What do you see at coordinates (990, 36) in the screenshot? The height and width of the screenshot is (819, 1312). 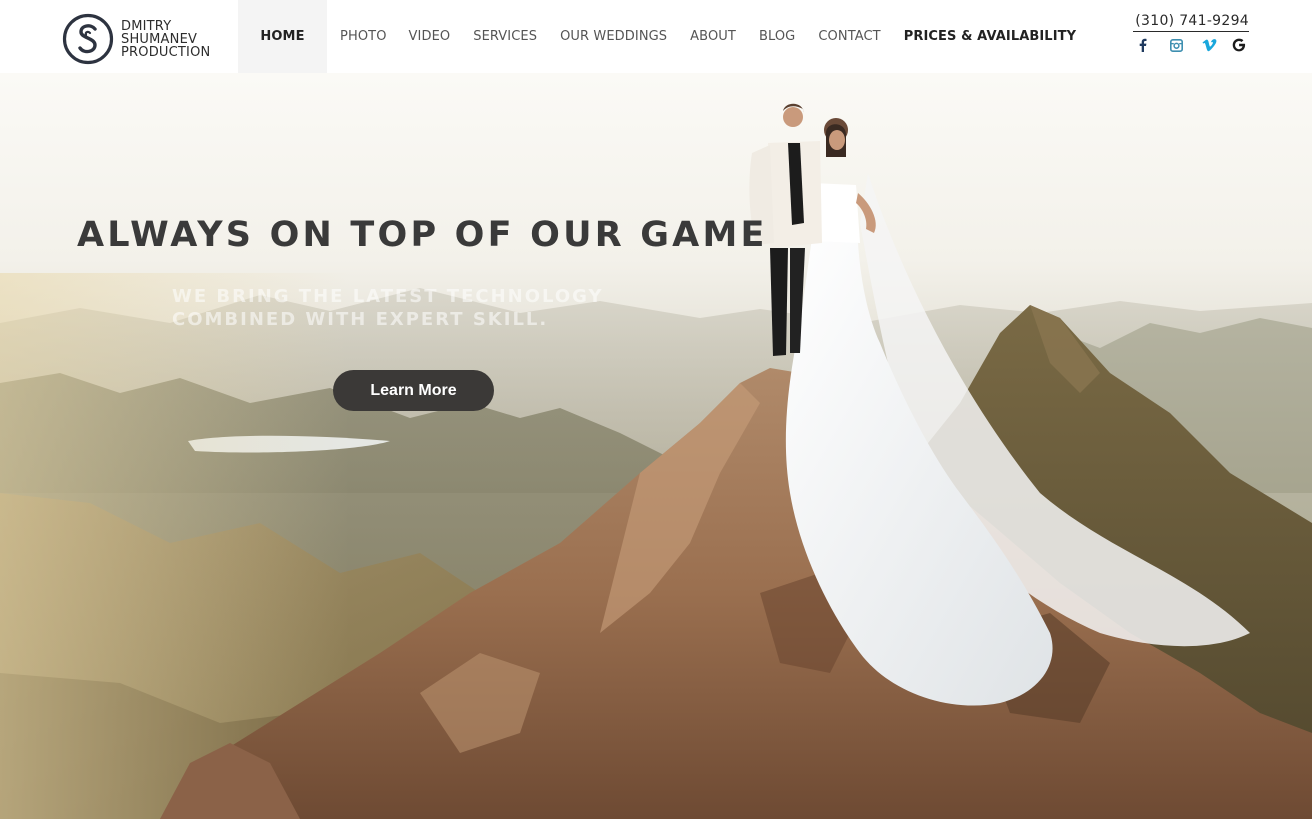 I see `nav-prices-availability: PRICES & AVAILABILITY` at bounding box center [990, 36].